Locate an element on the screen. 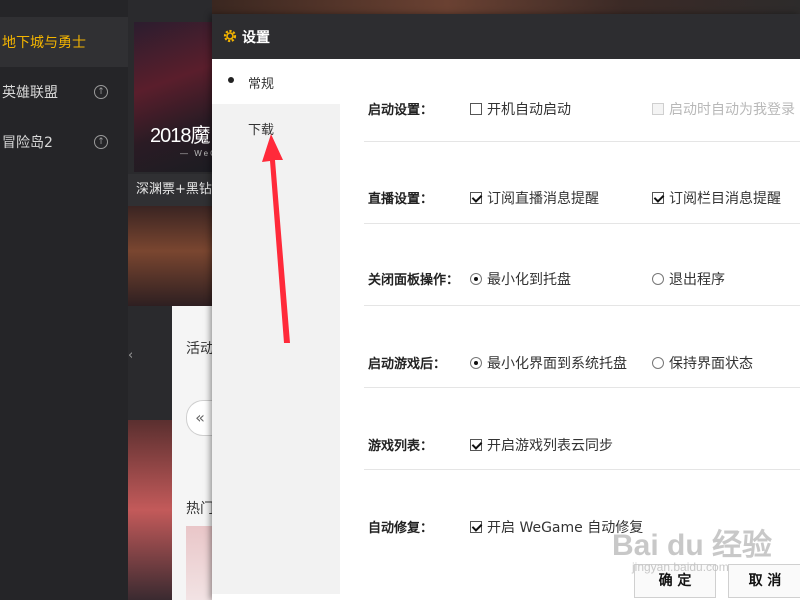  option-label: 保持界面状态 is located at coordinates (711, 364).